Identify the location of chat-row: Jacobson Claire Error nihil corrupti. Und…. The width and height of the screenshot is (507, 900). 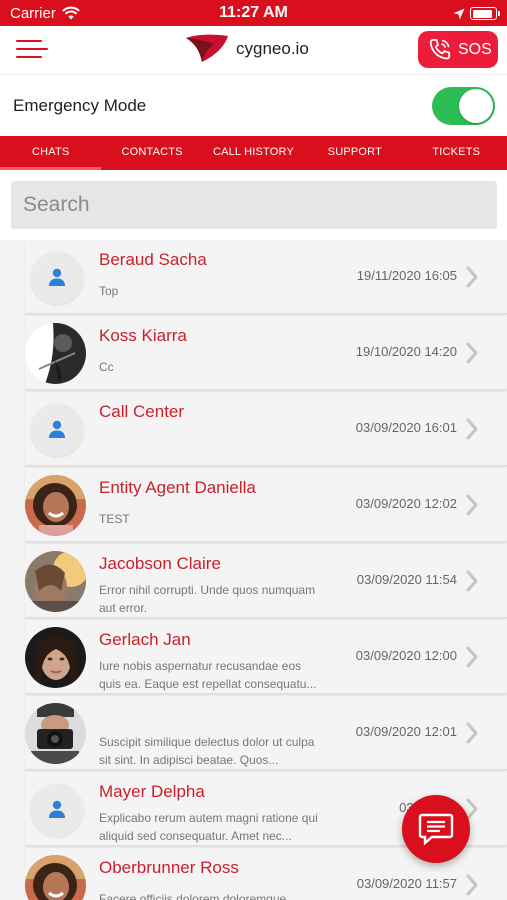
(266, 581).